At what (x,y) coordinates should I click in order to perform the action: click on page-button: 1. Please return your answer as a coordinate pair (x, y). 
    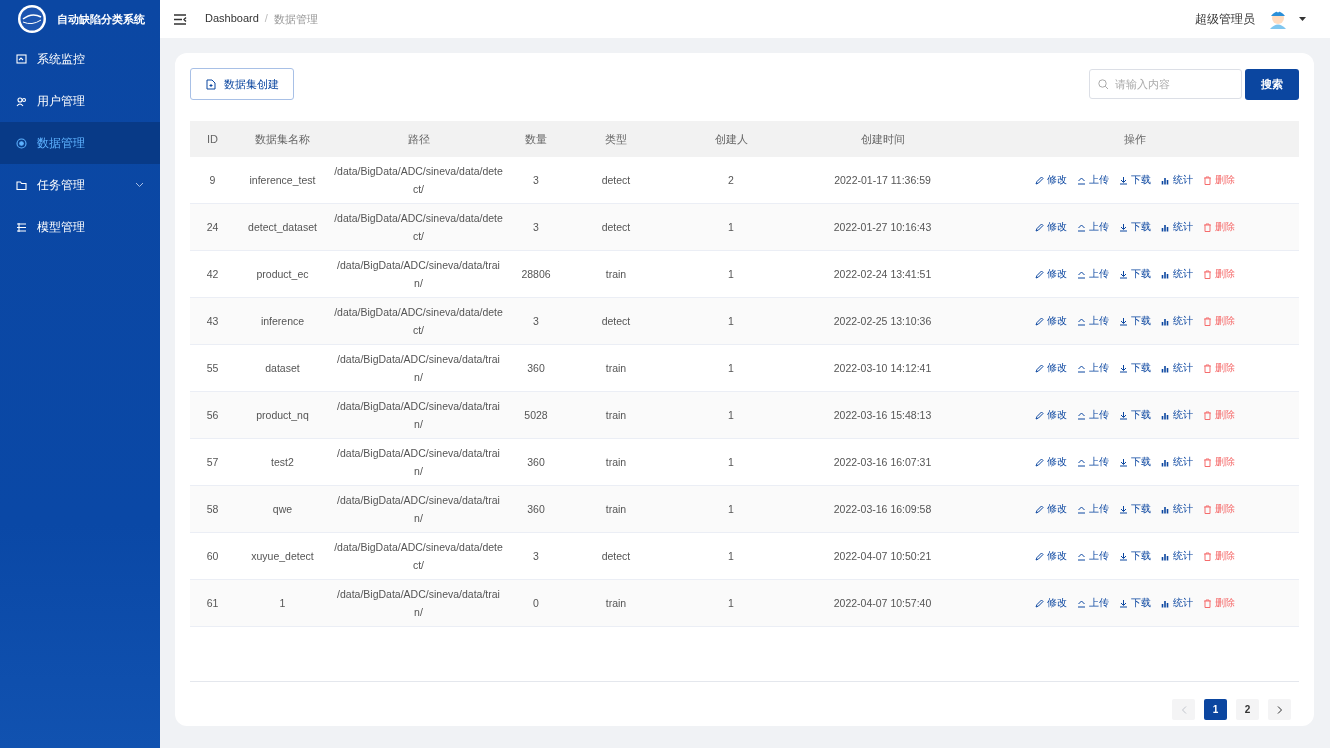
    Looking at the image, I should click on (1215, 709).